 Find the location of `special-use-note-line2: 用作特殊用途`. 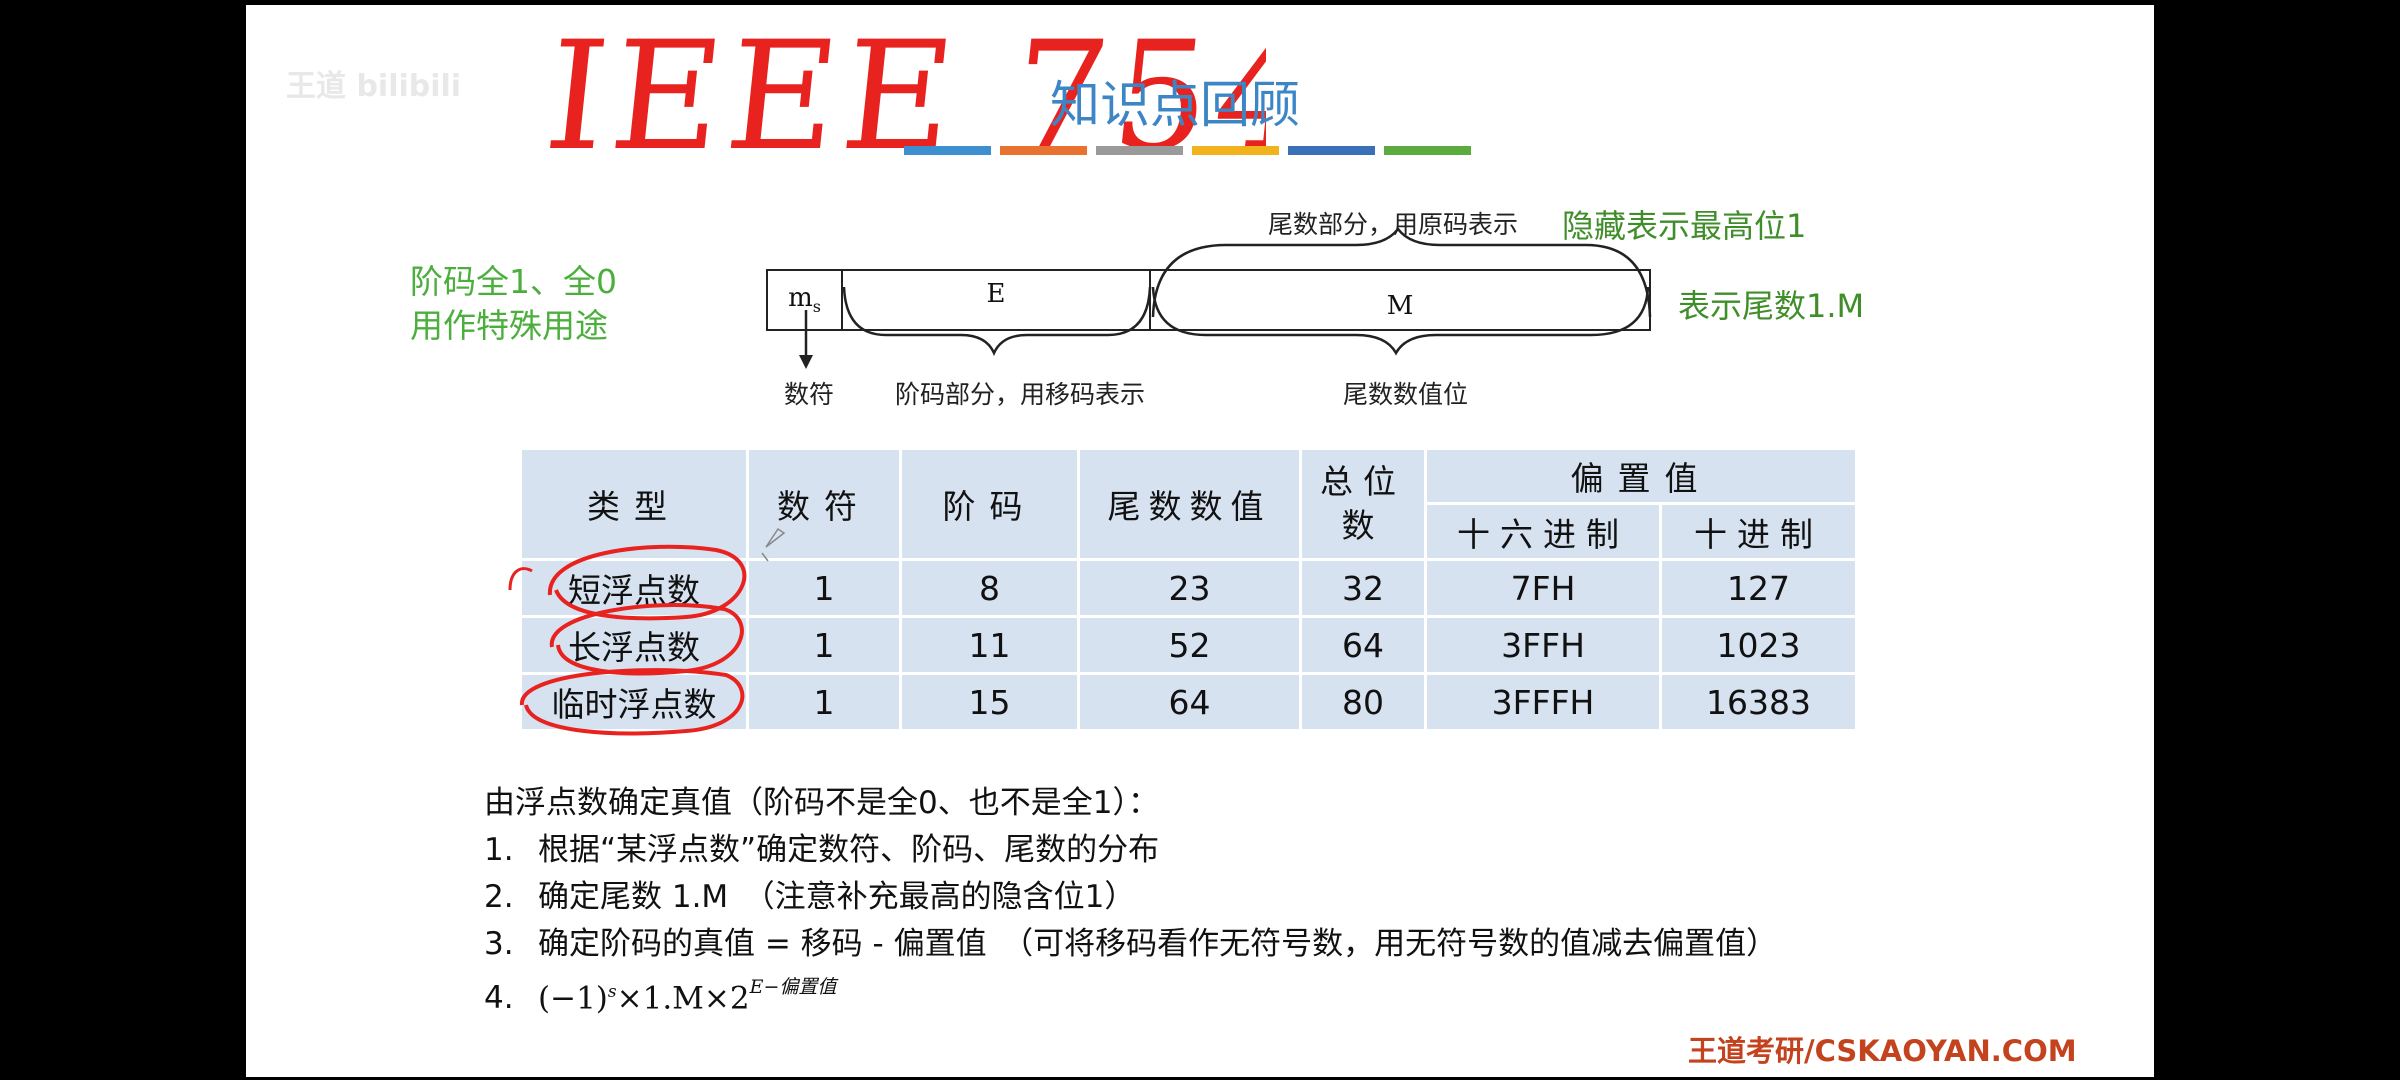

special-use-note-line2: 用作特殊用途 is located at coordinates (509, 325).